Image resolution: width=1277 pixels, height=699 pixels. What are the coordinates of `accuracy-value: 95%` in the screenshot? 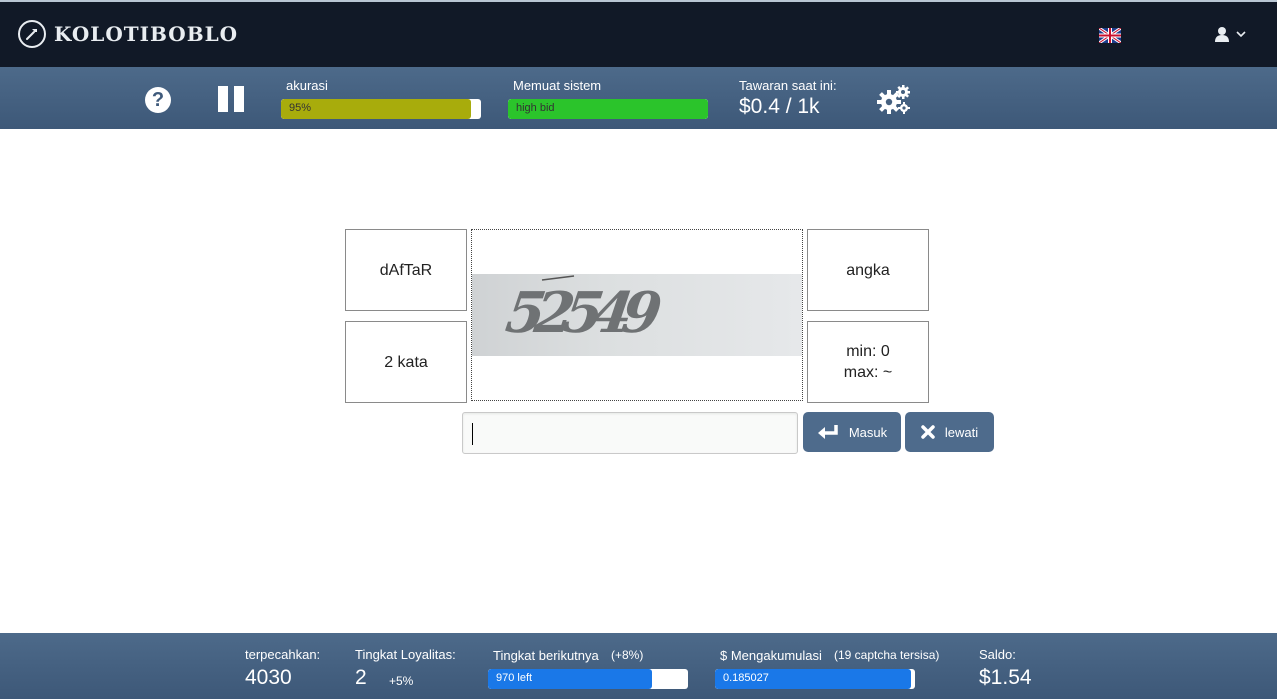 It's located at (300, 108).